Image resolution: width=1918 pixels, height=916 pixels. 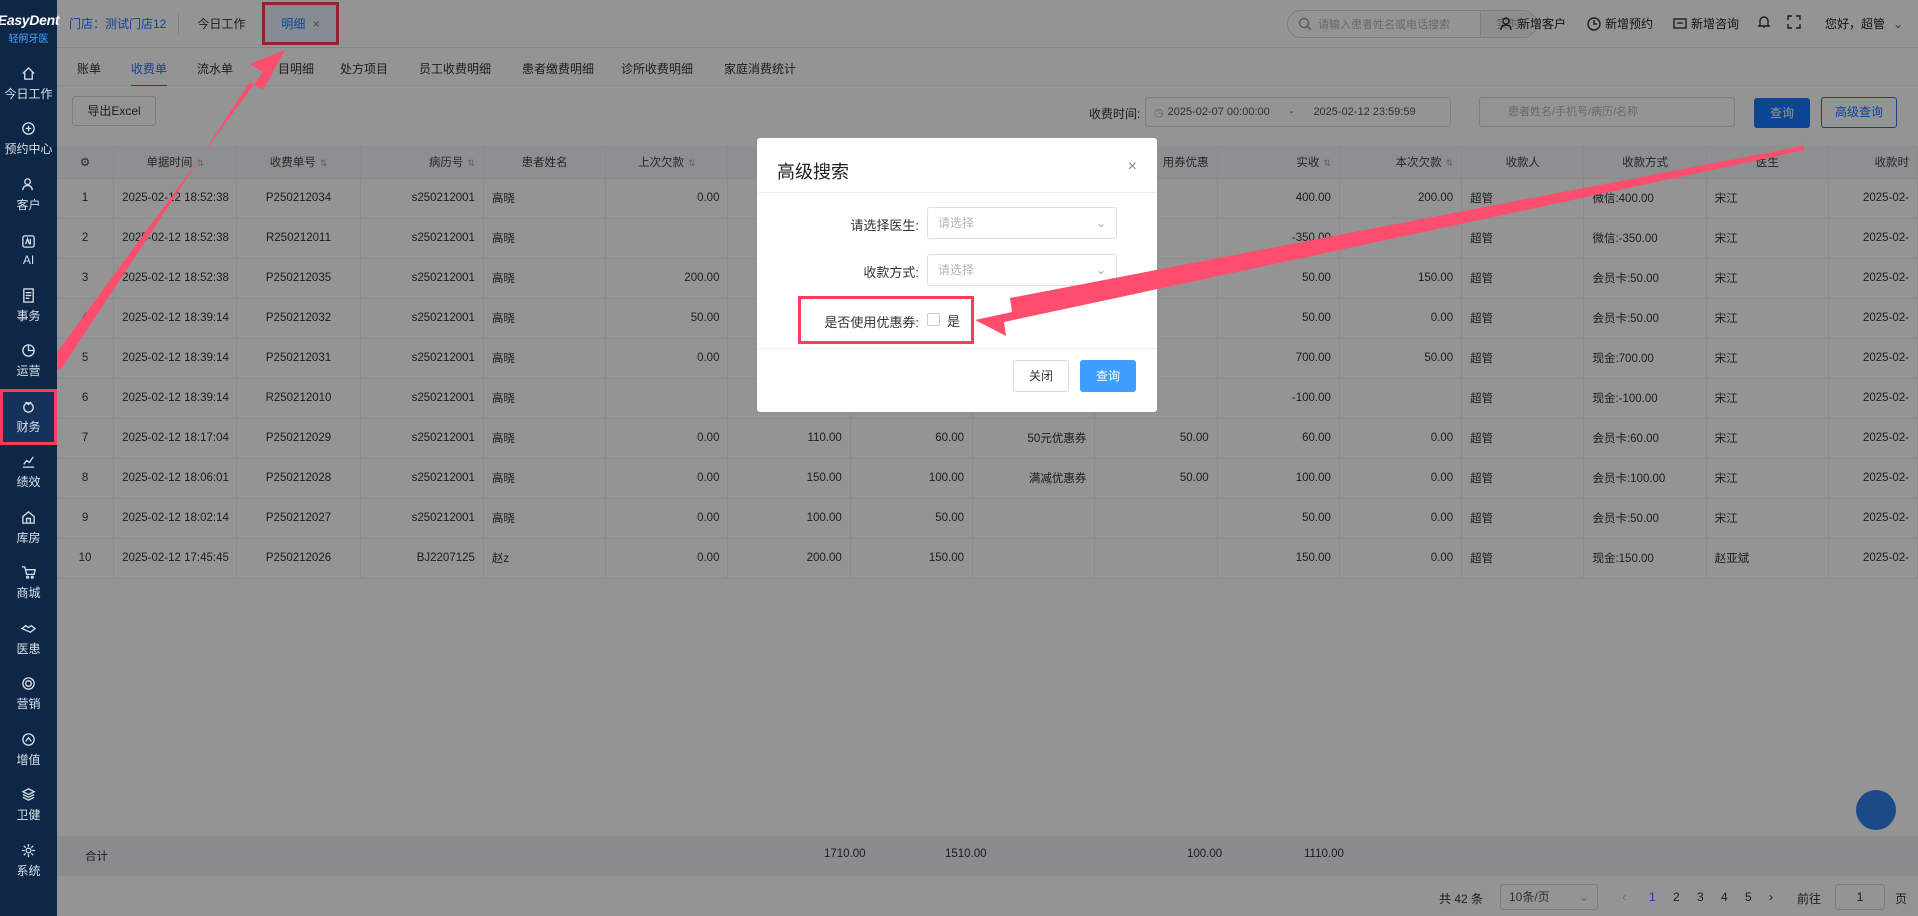 I want to click on gear-icon, so click(x=28, y=850).